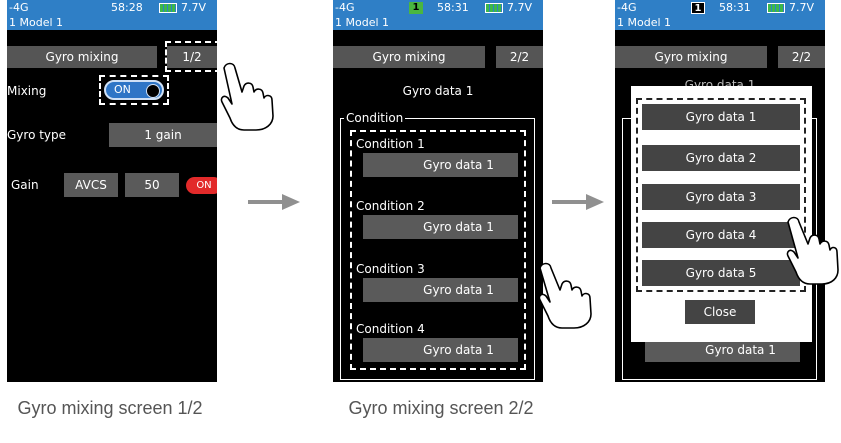 This screenshot has height=443, width=841. I want to click on caption-screen-2: Gyro mixing screen 2/2, so click(441, 408).